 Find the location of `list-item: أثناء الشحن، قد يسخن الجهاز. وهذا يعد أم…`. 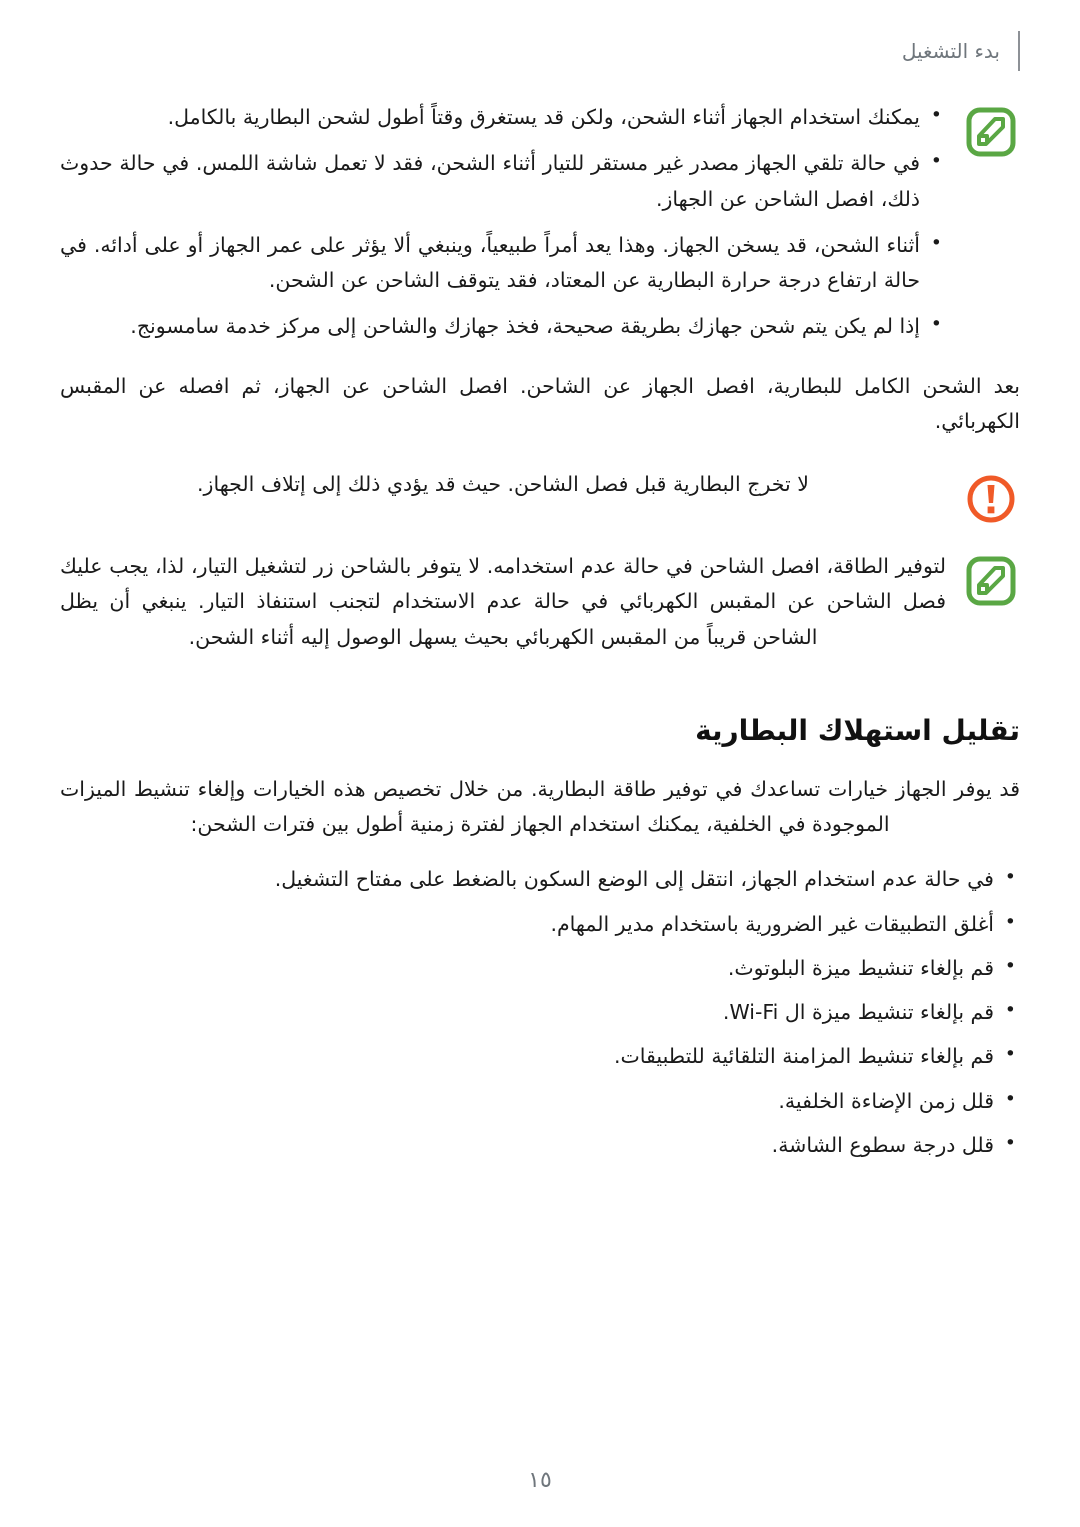

list-item: أثناء الشحن، قد يسخن الجهاز. وهذا يعد أم… is located at coordinates (503, 263).